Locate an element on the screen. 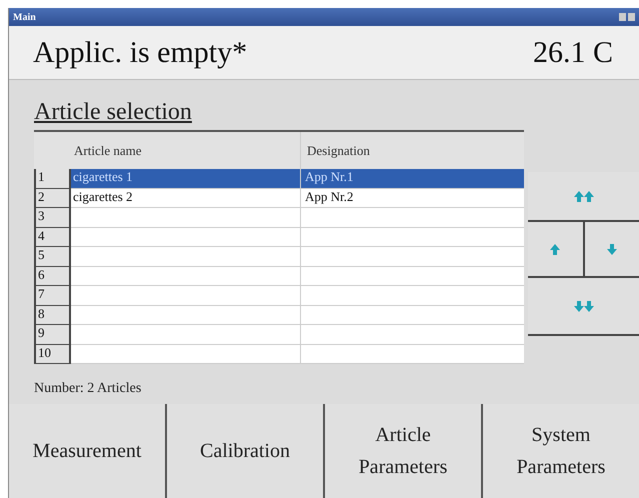 The height and width of the screenshot is (498, 639). up-arrow-icon is located at coordinates (555, 249).